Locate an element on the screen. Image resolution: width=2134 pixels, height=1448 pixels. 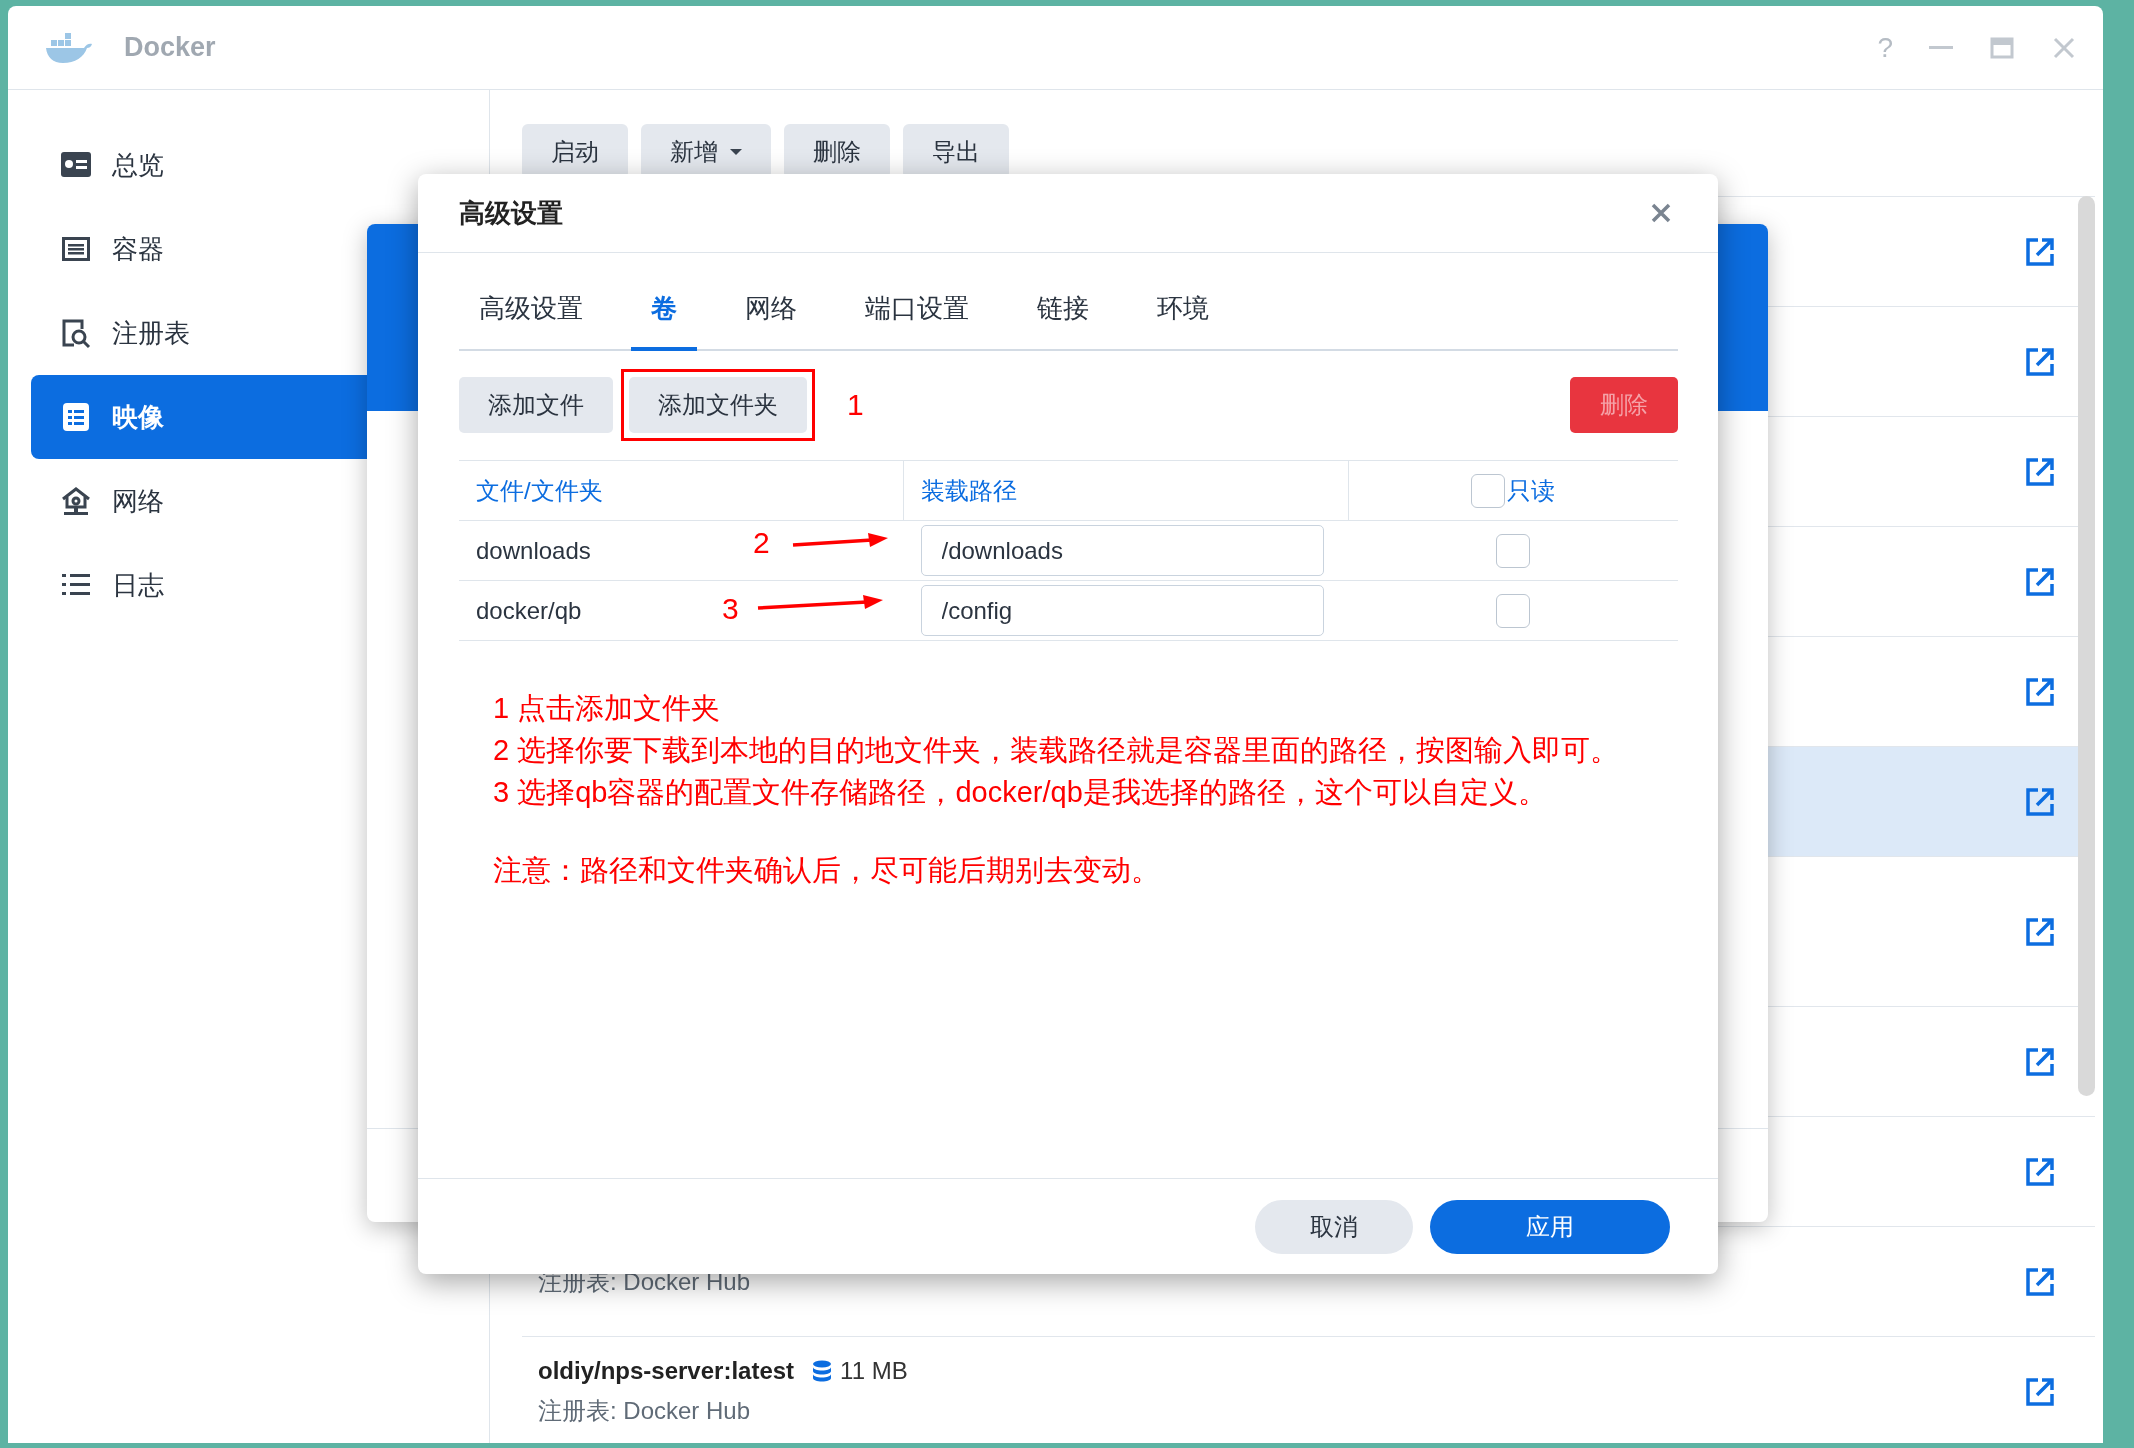
search-document-icon is located at coordinates (76, 333).